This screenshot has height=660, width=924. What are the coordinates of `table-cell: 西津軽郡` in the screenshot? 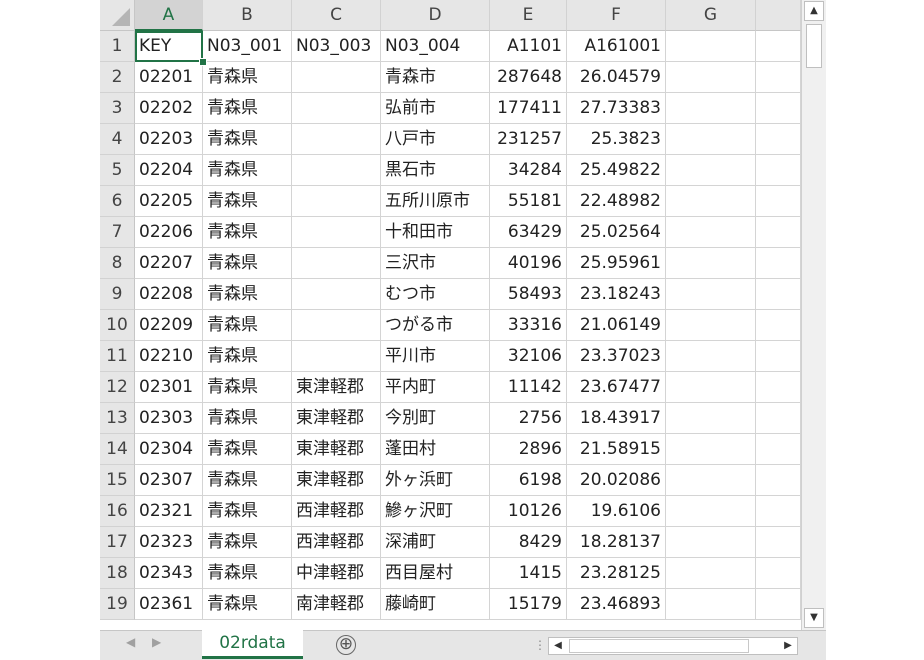 It's located at (336, 511).